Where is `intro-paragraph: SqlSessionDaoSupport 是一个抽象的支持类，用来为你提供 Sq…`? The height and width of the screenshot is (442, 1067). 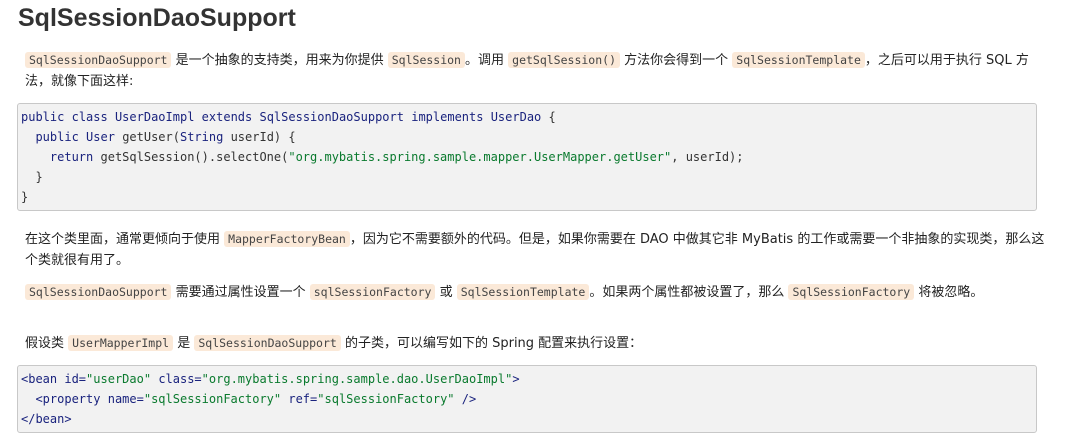 intro-paragraph: SqlSessionDaoSupport 是一个抽象的支持类，用来为你提供 Sq… is located at coordinates (535, 71).